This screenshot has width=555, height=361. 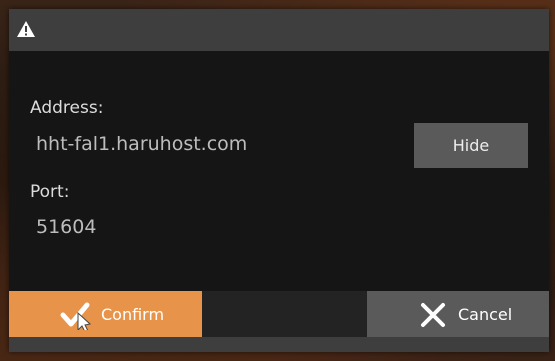 I want to click on port-value: 51604, so click(x=66, y=227).